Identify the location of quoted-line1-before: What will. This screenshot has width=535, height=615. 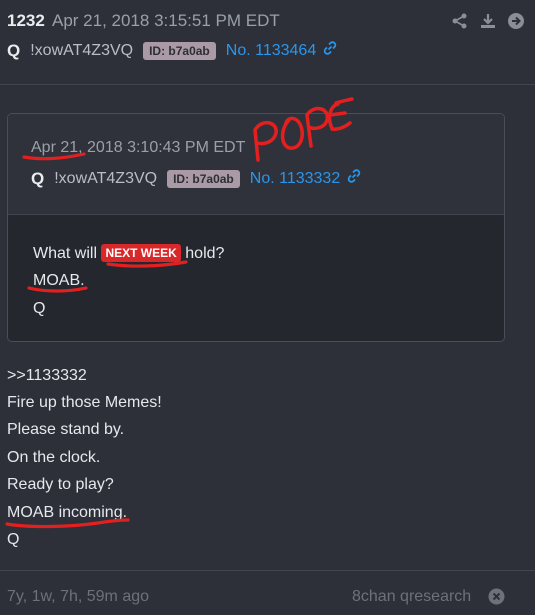
(65, 253).